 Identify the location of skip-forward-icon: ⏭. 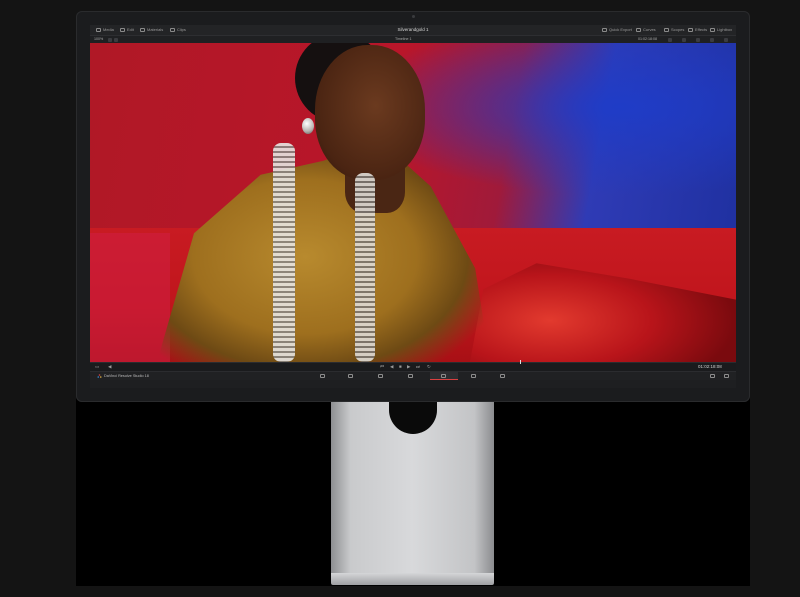
(418, 366).